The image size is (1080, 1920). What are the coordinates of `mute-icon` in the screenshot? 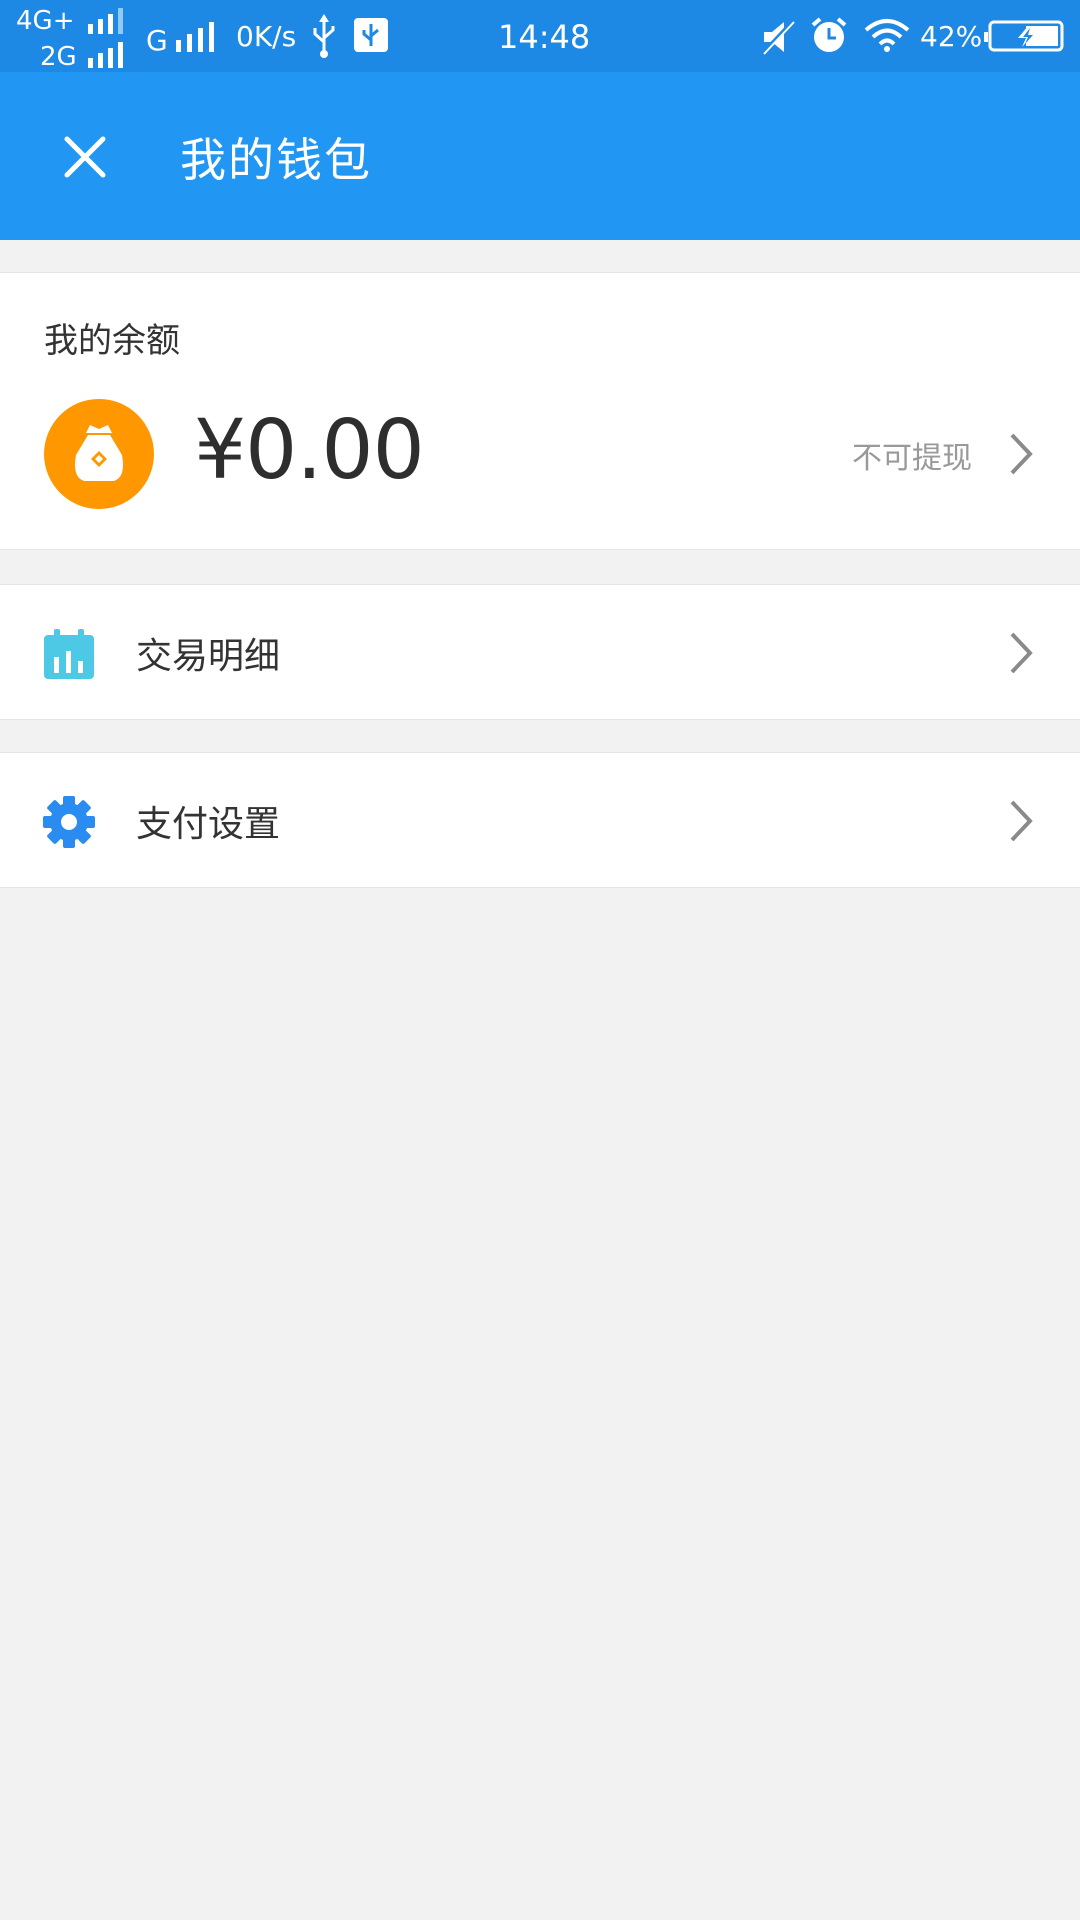 It's located at (778, 37).